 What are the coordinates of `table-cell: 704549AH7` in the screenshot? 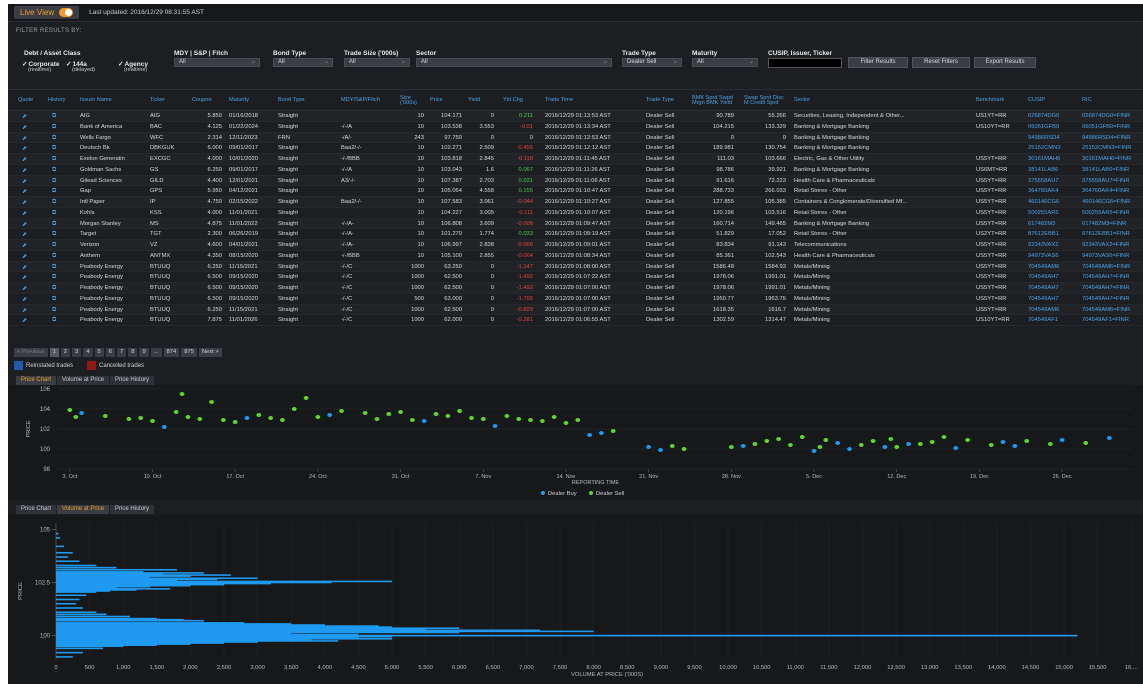 It's located at (1043, 277).